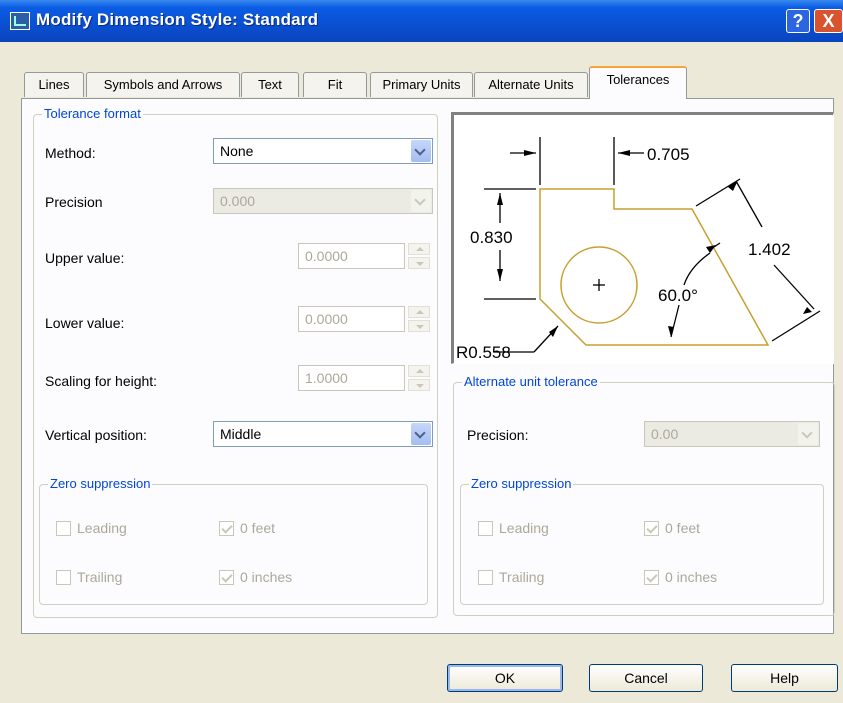 The height and width of the screenshot is (703, 843). I want to click on help-button: Help, so click(784, 678).